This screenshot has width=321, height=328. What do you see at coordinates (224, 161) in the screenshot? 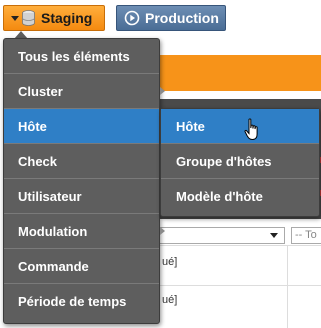
I see `submenu-item-label: Groupe d'hôtes` at bounding box center [224, 161].